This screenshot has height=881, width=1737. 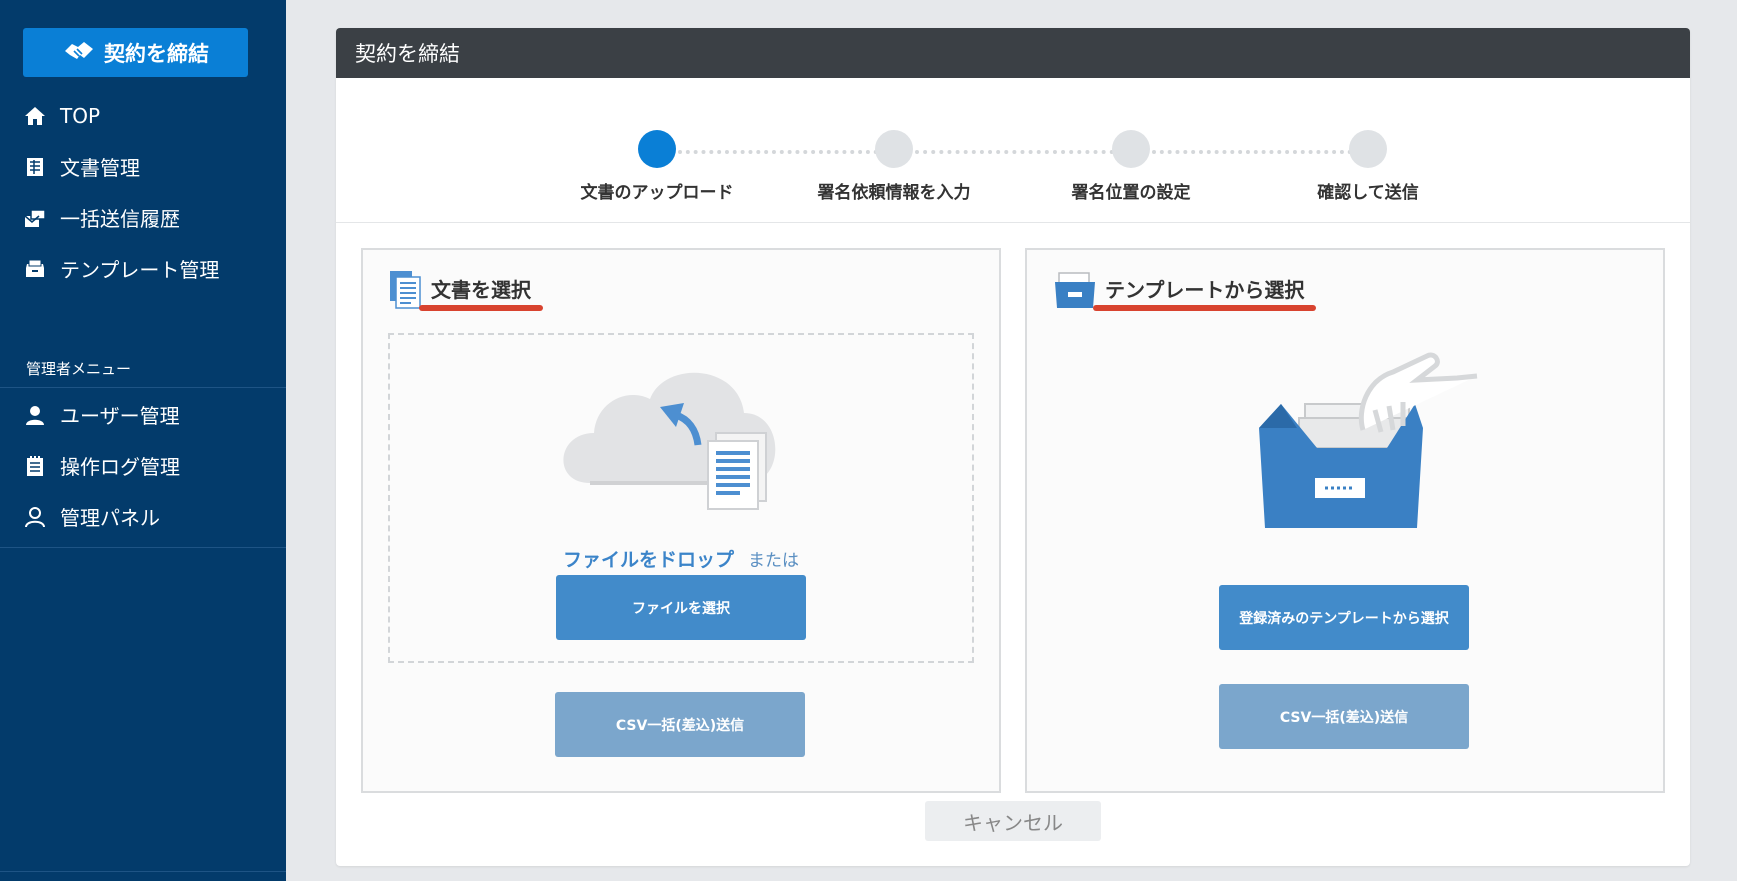 What do you see at coordinates (894, 193) in the screenshot?
I see `step-label: 署名依頼情報を入力` at bounding box center [894, 193].